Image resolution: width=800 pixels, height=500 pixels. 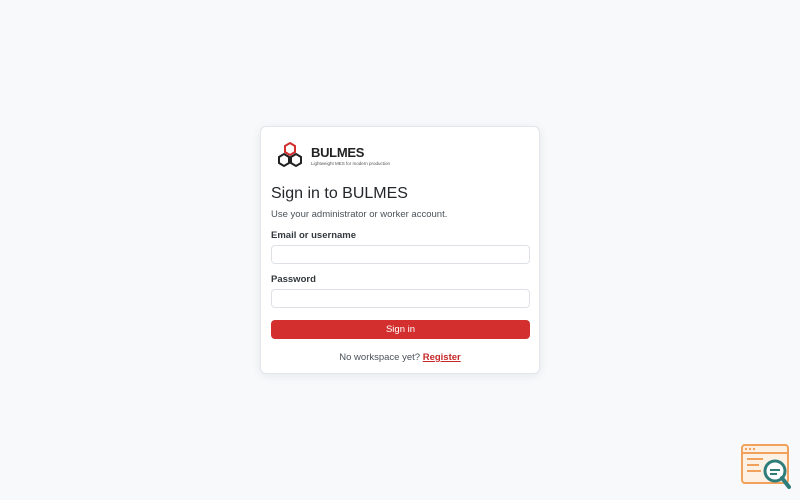 I want to click on email-label: Email or username, so click(x=314, y=235).